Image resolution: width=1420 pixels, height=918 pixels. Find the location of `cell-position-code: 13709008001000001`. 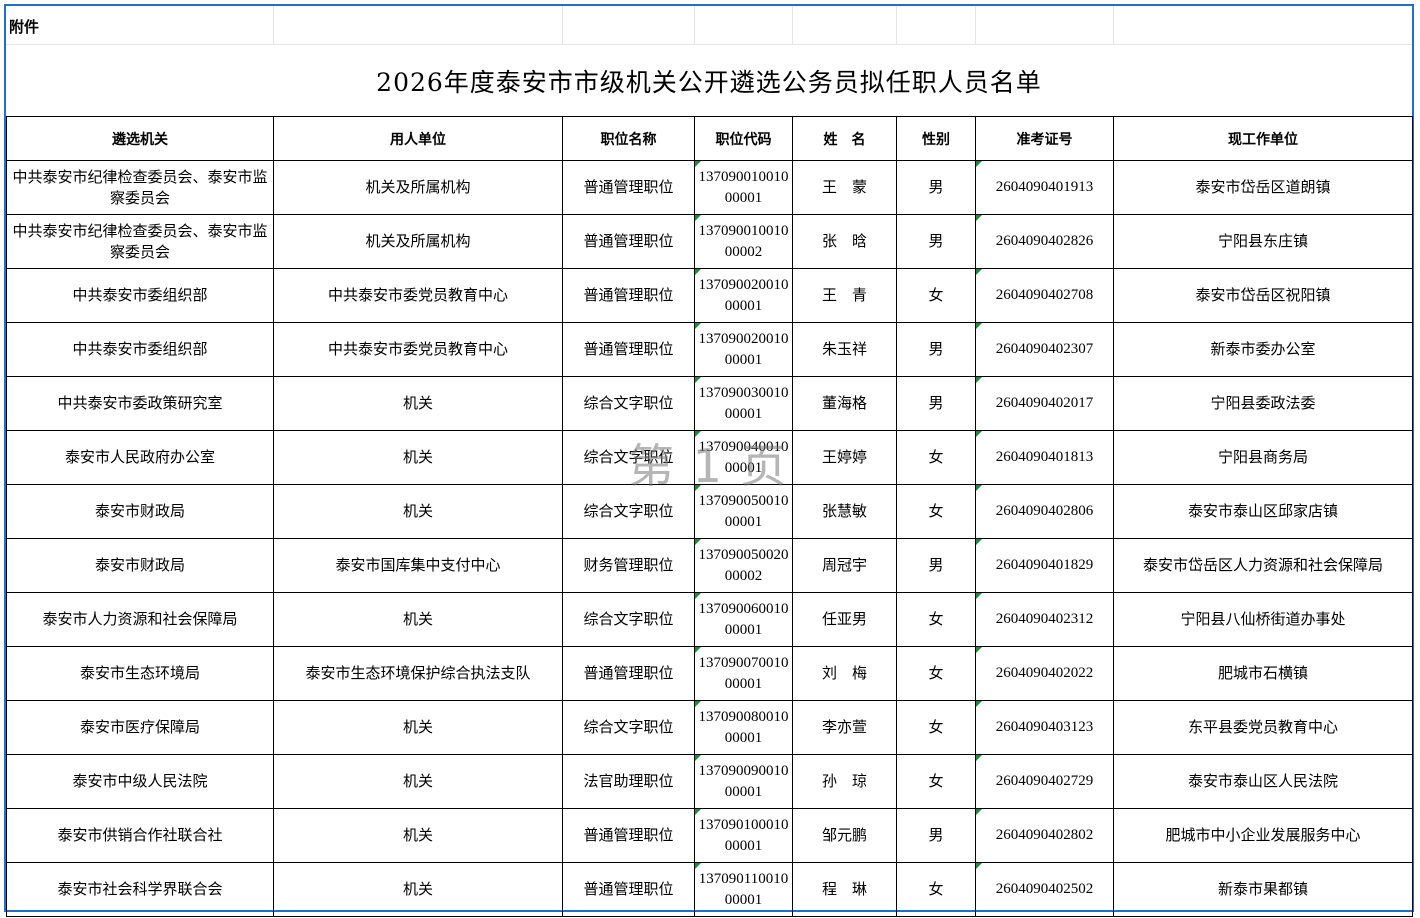

cell-position-code: 13709008001000001 is located at coordinates (743, 727).